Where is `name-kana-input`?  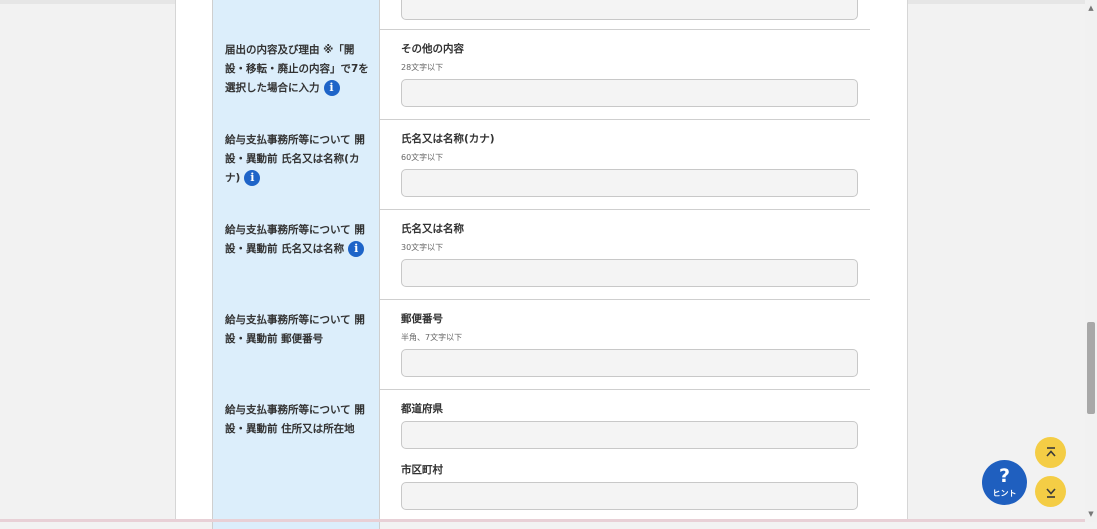
name-kana-input is located at coordinates (629, 183).